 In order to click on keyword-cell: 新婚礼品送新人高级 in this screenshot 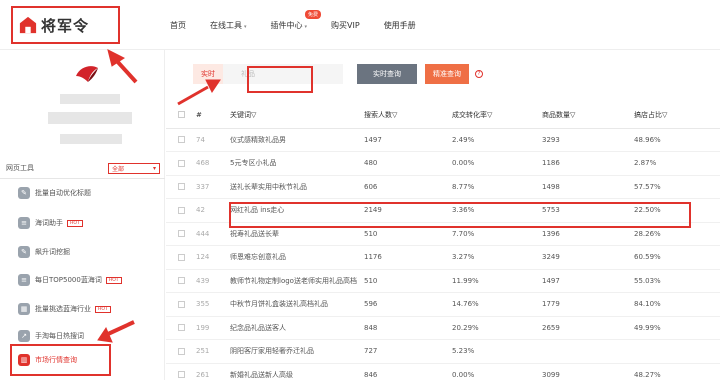, I will do `click(297, 371)`.